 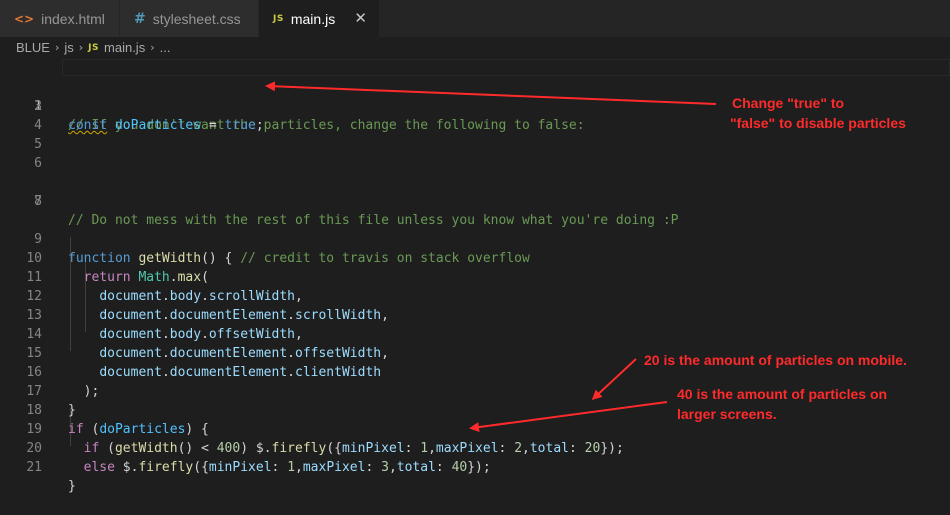 I want to click on code-line: 10 return Math.max(, so click(x=475, y=257).